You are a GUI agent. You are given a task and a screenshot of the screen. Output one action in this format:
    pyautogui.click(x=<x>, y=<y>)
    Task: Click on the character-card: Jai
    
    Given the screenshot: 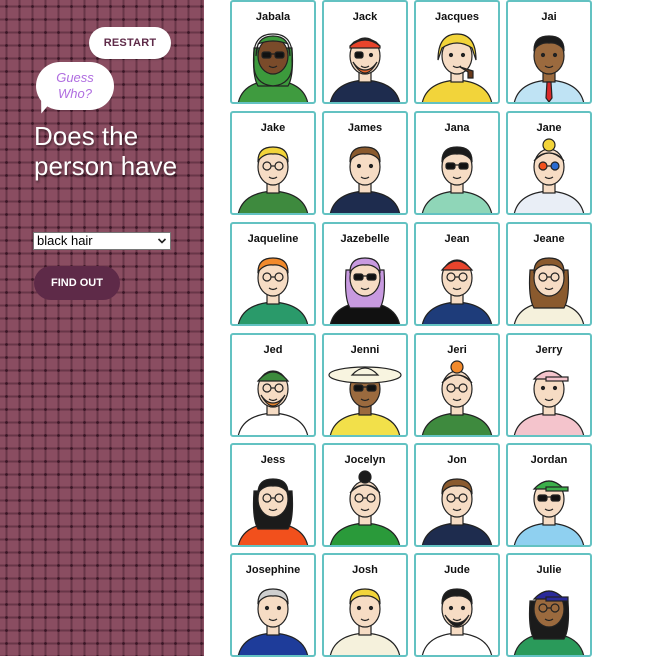 What is the action you would take?
    pyautogui.click(x=549, y=52)
    